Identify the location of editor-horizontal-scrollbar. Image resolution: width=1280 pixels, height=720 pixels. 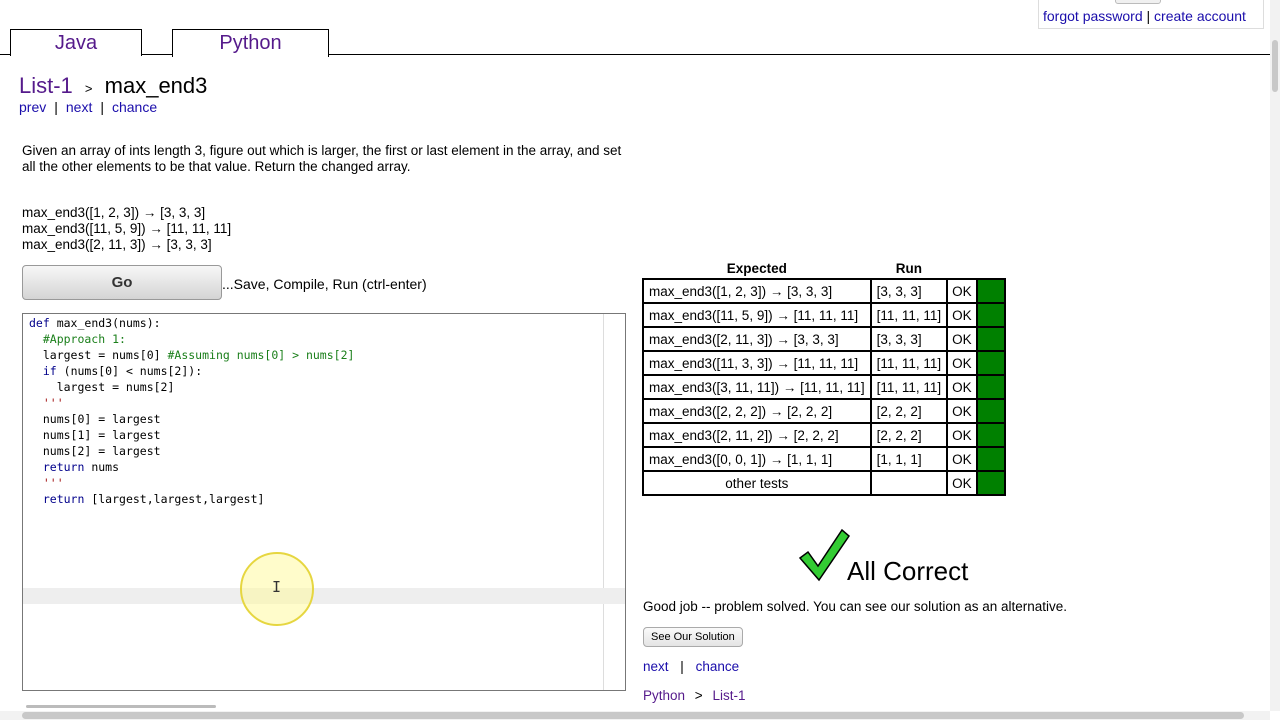
(121, 706).